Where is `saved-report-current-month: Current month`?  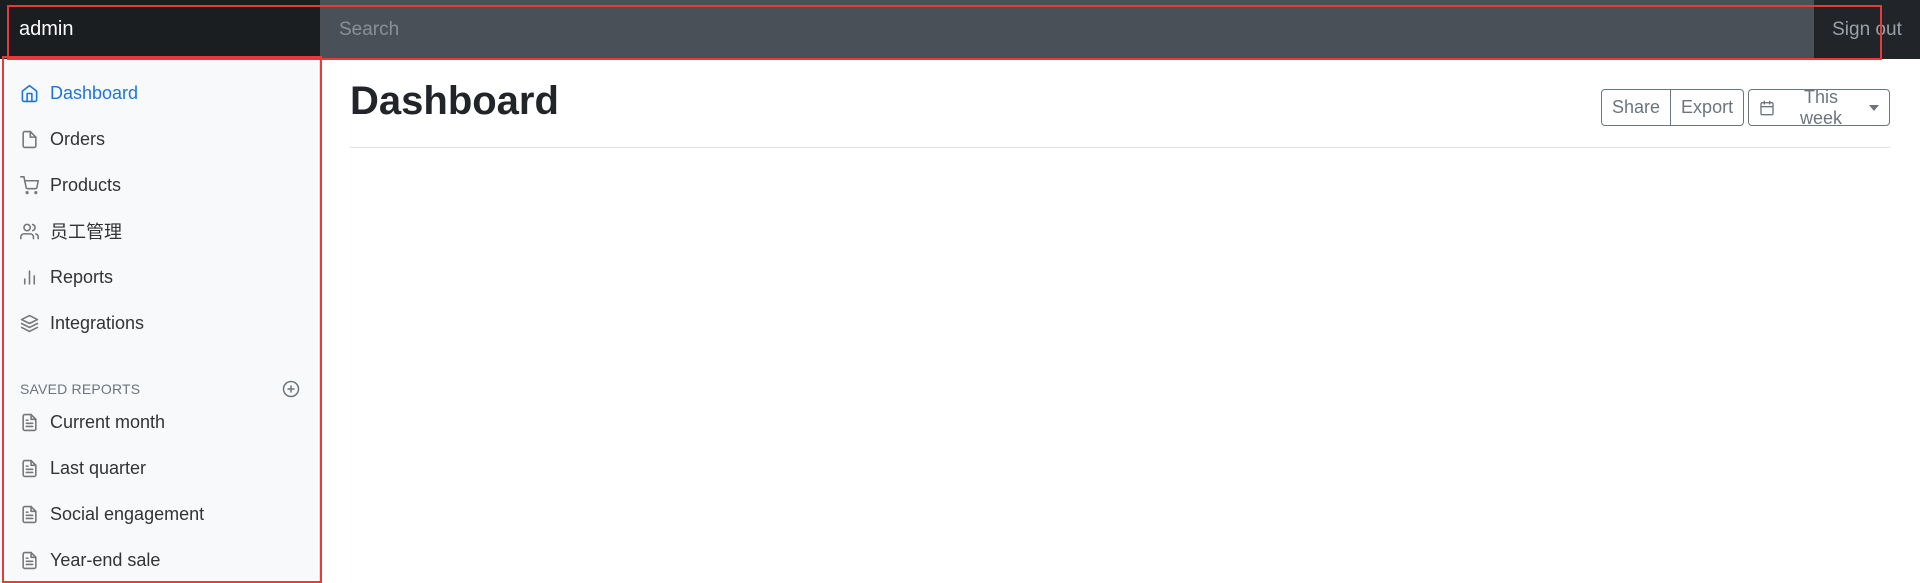
saved-report-current-month: Current month is located at coordinates (92, 422).